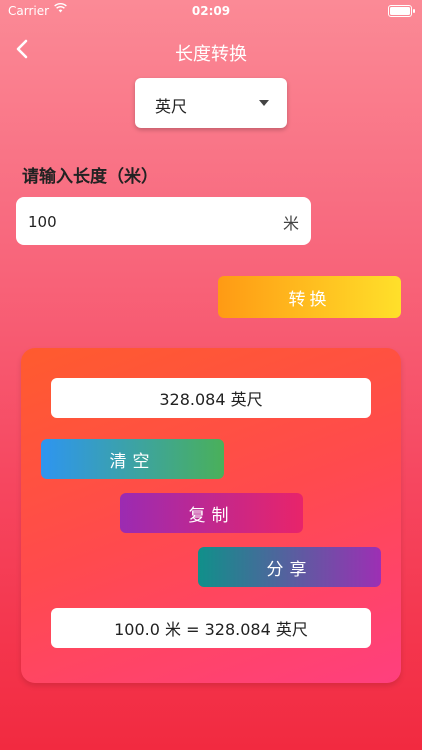 The image size is (422, 750). Describe the element at coordinates (211, 103) in the screenshot. I see `unit-dropdown: 英尺` at that location.